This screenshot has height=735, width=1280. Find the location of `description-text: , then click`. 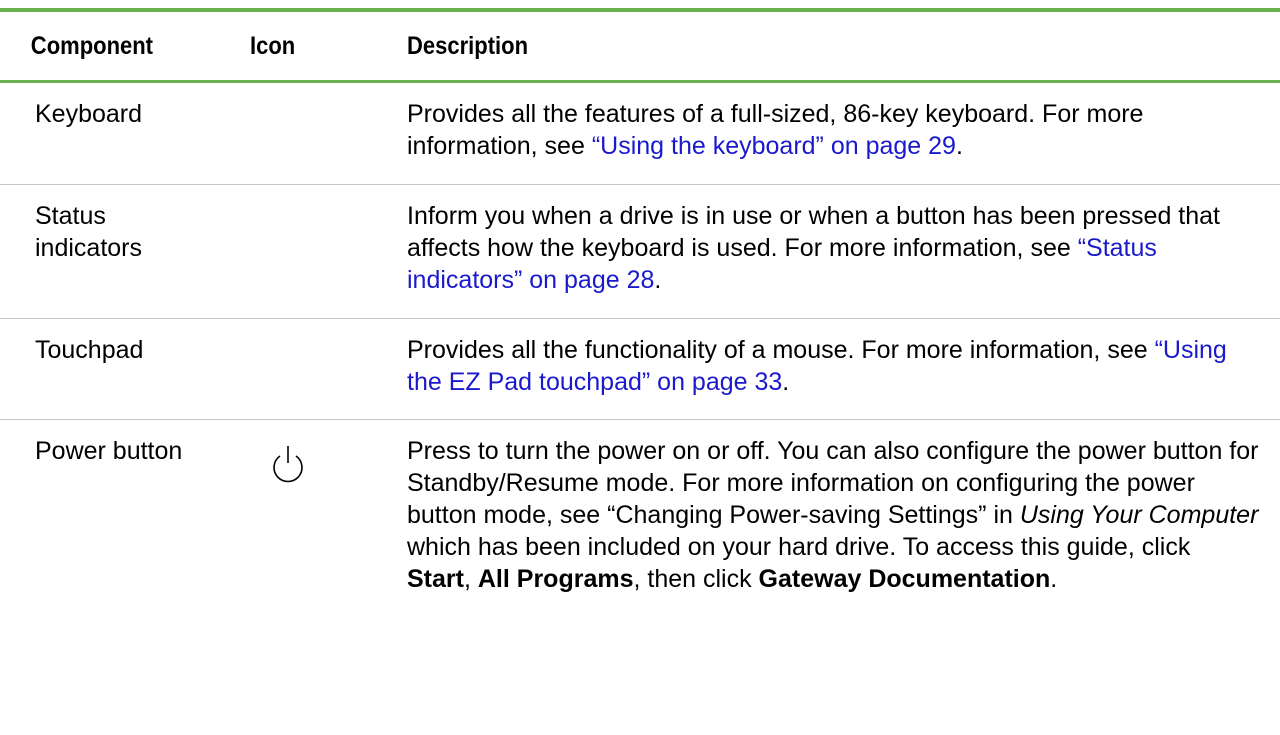

description-text: , then click is located at coordinates (696, 579).